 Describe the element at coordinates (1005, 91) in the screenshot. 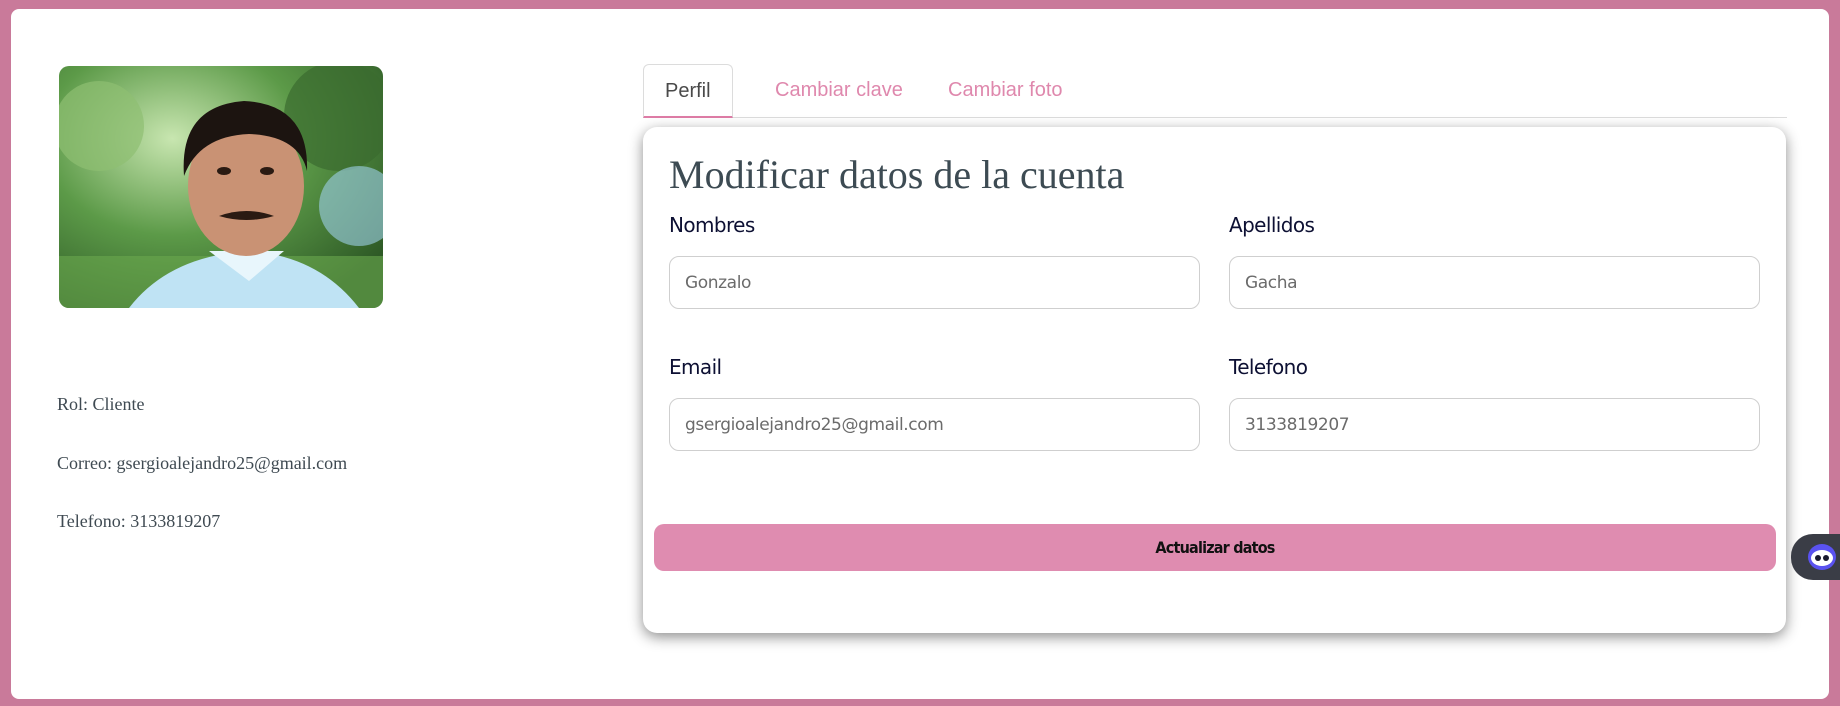

I see `tab-cambiar-foto: Cambiar foto` at that location.